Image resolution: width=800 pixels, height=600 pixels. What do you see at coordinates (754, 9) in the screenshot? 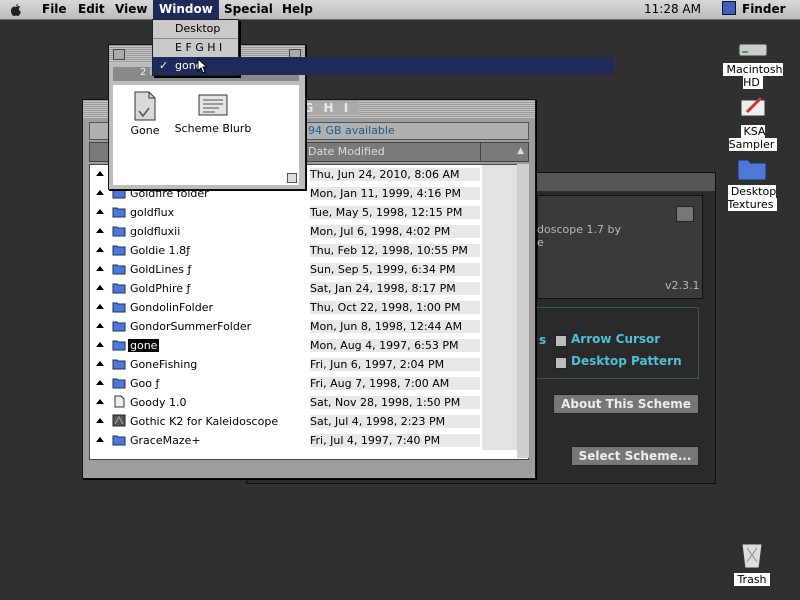
I see `application-menu: Finder` at bounding box center [754, 9].